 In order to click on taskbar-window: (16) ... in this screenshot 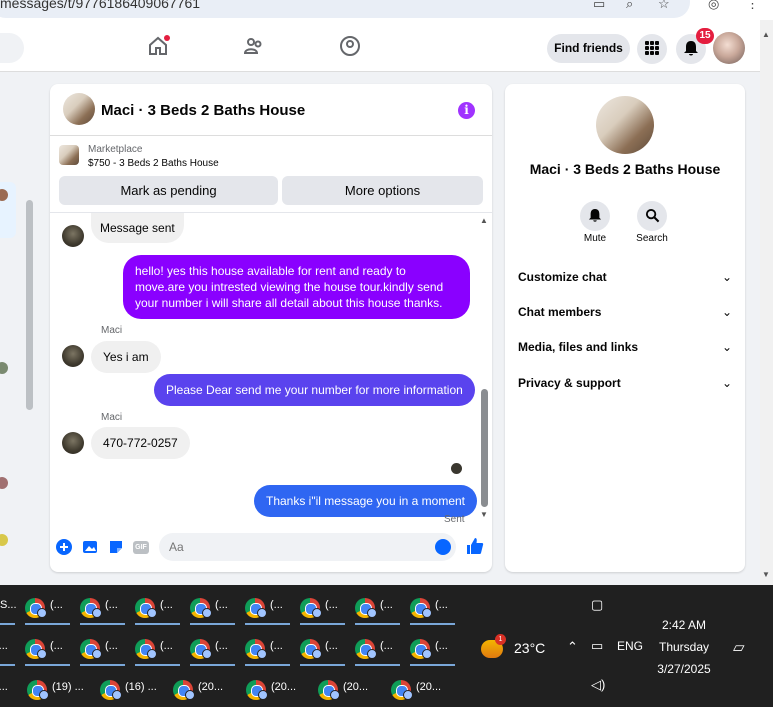, I will do `click(132, 688)`.